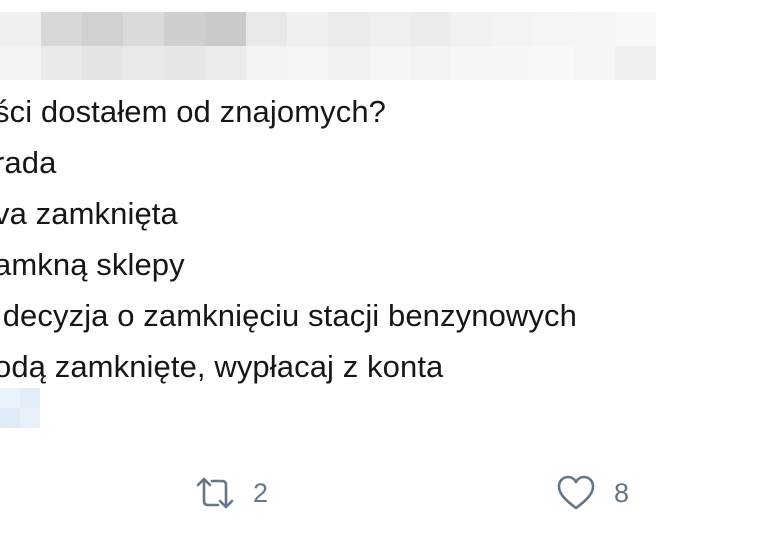  I want to click on tweet-actions: 2 8, so click(390, 493).